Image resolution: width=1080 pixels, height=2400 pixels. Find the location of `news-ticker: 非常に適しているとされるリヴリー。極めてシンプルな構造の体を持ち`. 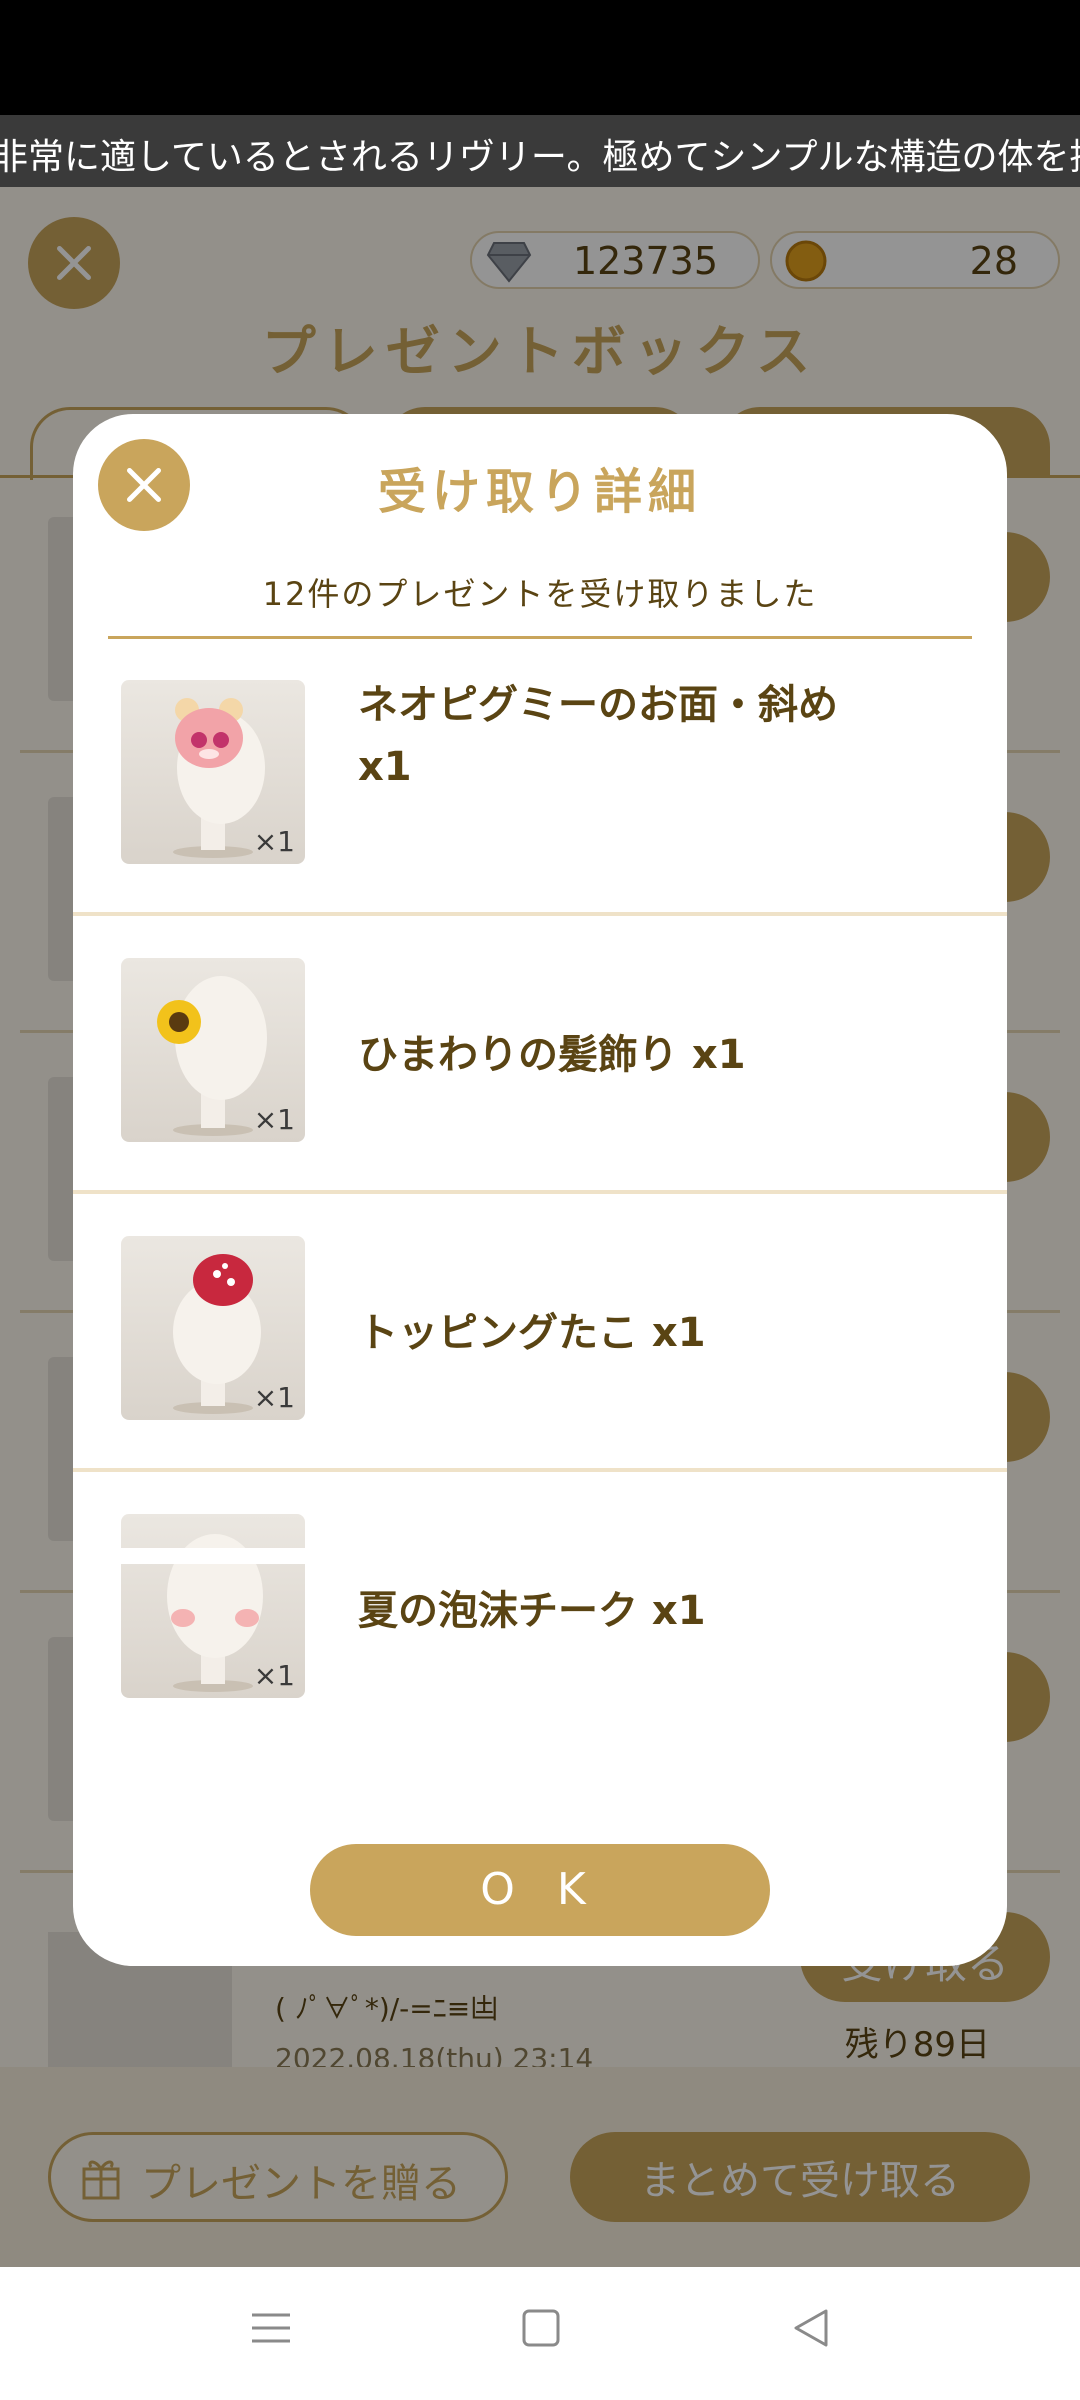

news-ticker: 非常に適しているとされるリヴリー。極めてシンプルな構造の体を持ち is located at coordinates (540, 151).